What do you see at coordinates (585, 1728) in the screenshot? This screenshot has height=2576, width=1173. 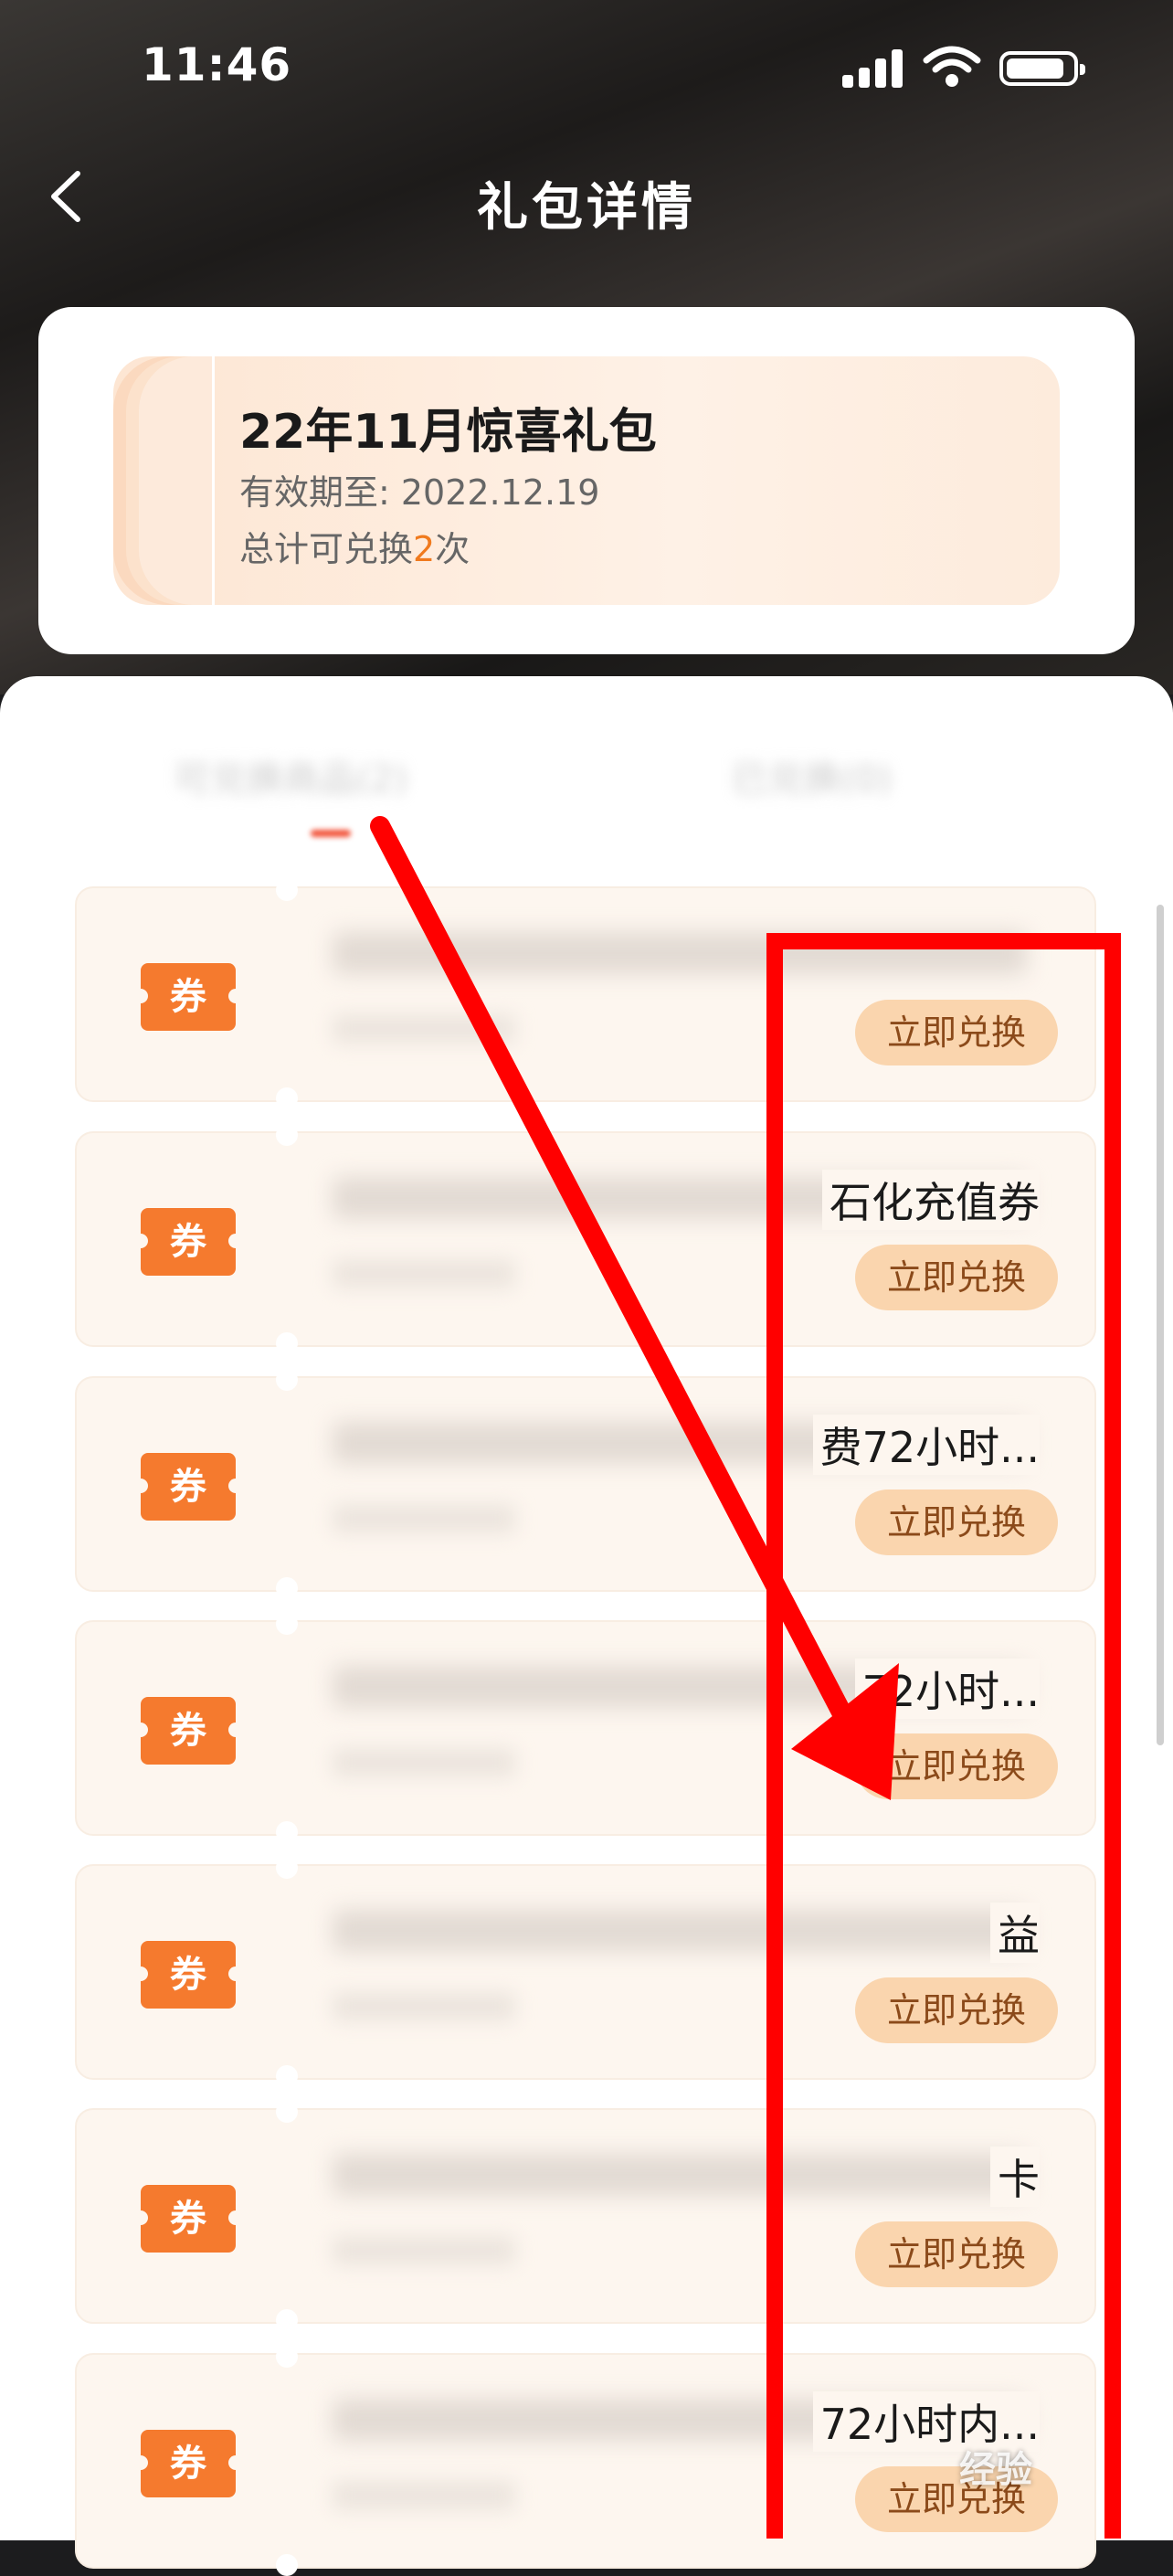 I see `coupon-card: 券 72小时... 立即兑换` at bounding box center [585, 1728].